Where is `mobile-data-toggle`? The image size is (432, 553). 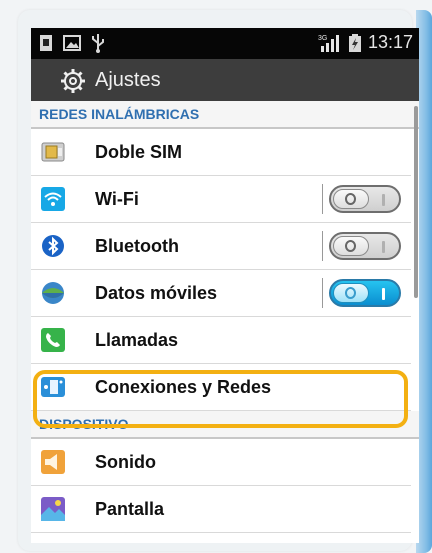 mobile-data-toggle is located at coordinates (365, 293).